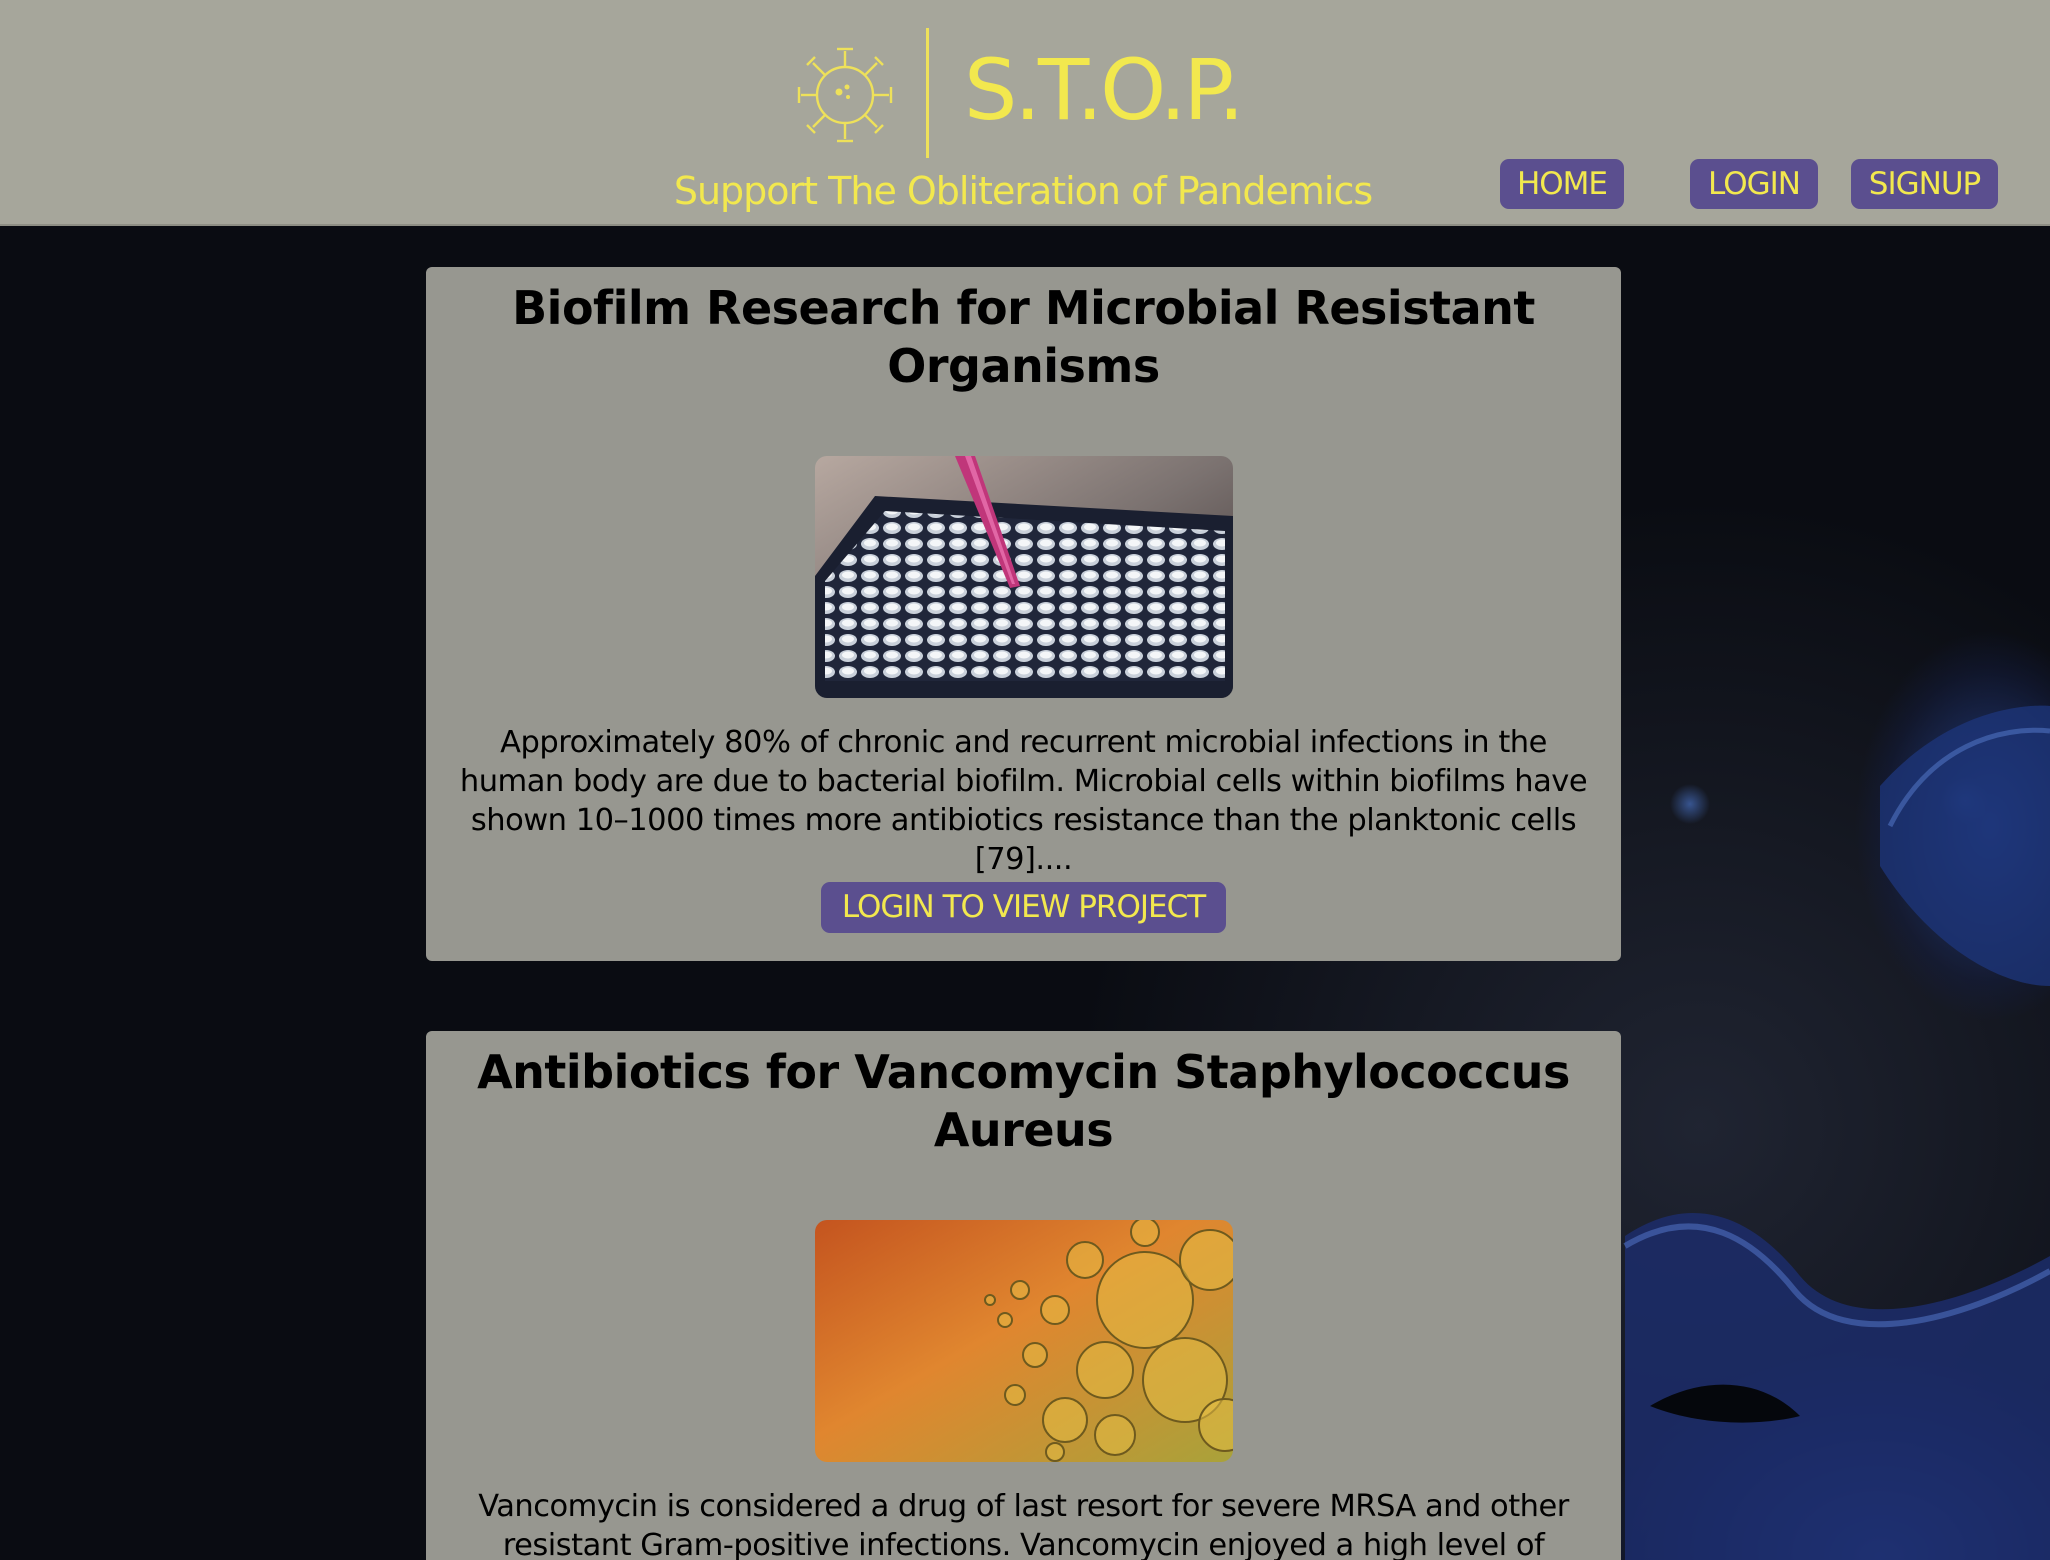 This screenshot has height=1560, width=2050. What do you see at coordinates (1024, 1341) in the screenshot?
I see `orange-bubbles-microscopy-photo` at bounding box center [1024, 1341].